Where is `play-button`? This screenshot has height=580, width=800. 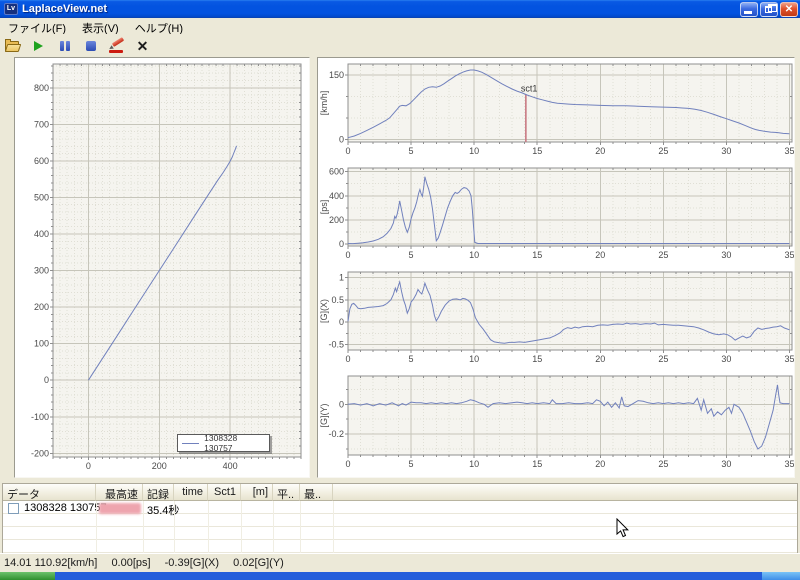 play-button is located at coordinates (38, 46).